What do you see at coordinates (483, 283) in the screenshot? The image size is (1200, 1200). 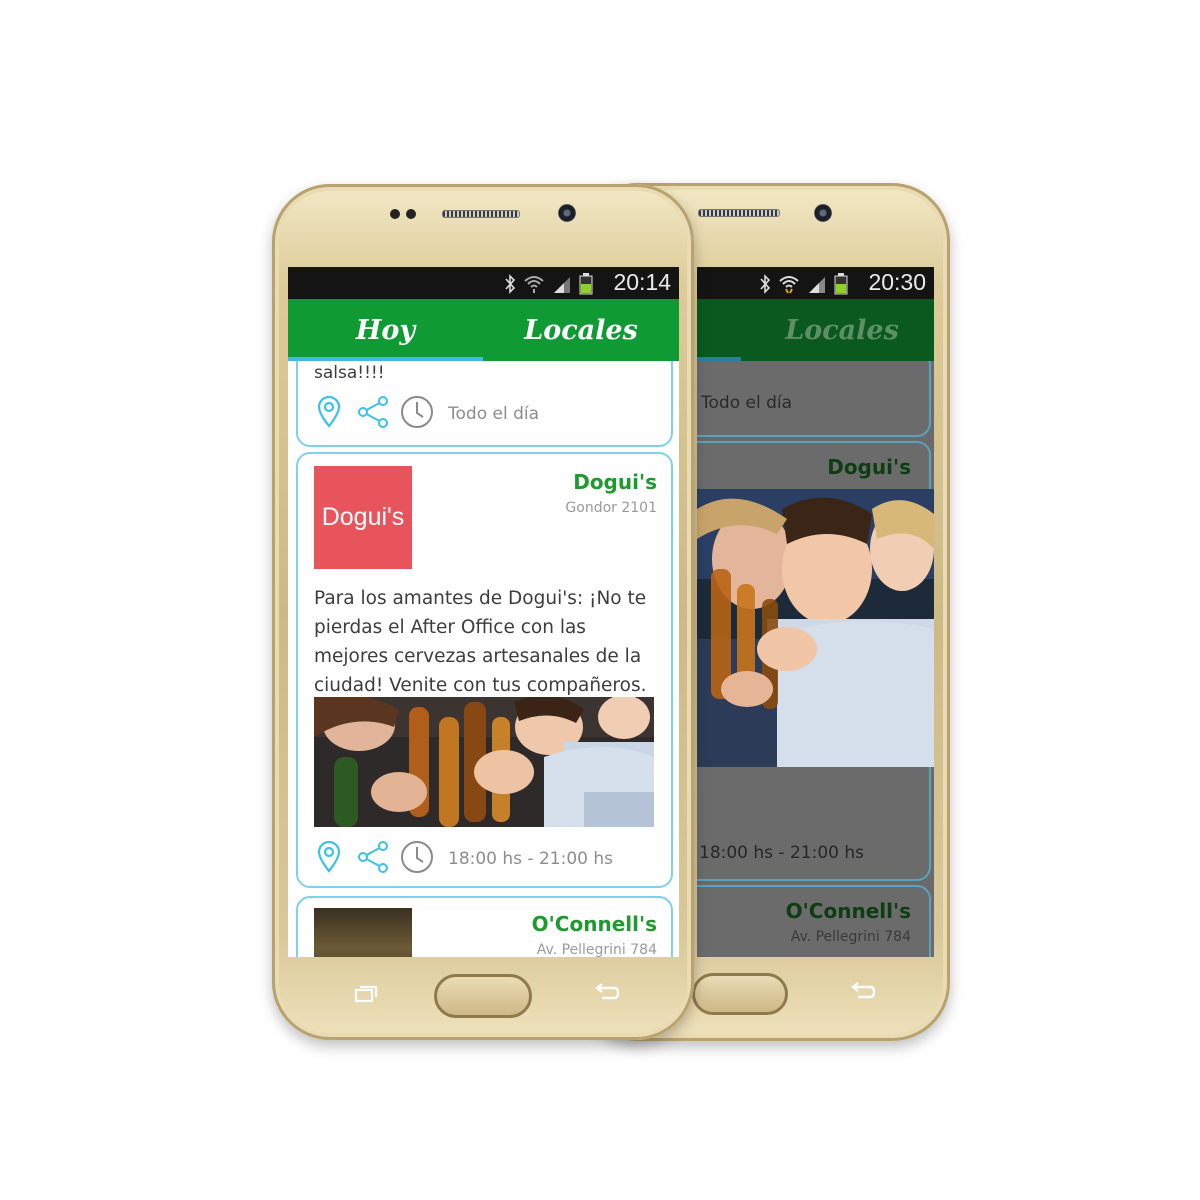 I see `status-bar: 20:14` at bounding box center [483, 283].